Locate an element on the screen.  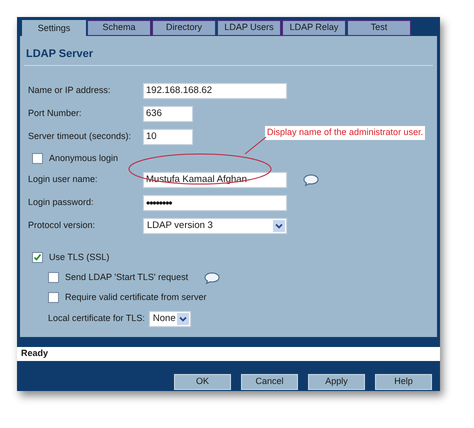
dialog-button: Apply is located at coordinates (336, 382).